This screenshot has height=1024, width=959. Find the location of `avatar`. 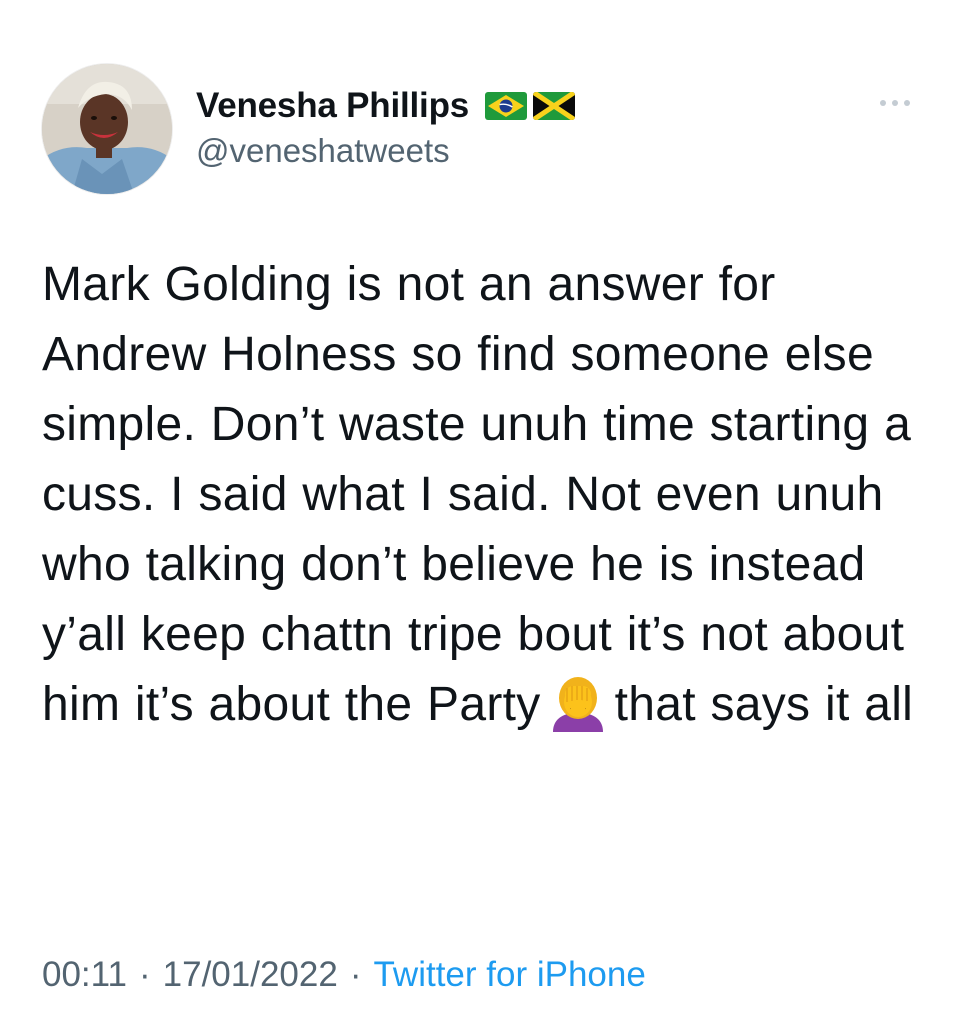

avatar is located at coordinates (107, 129).